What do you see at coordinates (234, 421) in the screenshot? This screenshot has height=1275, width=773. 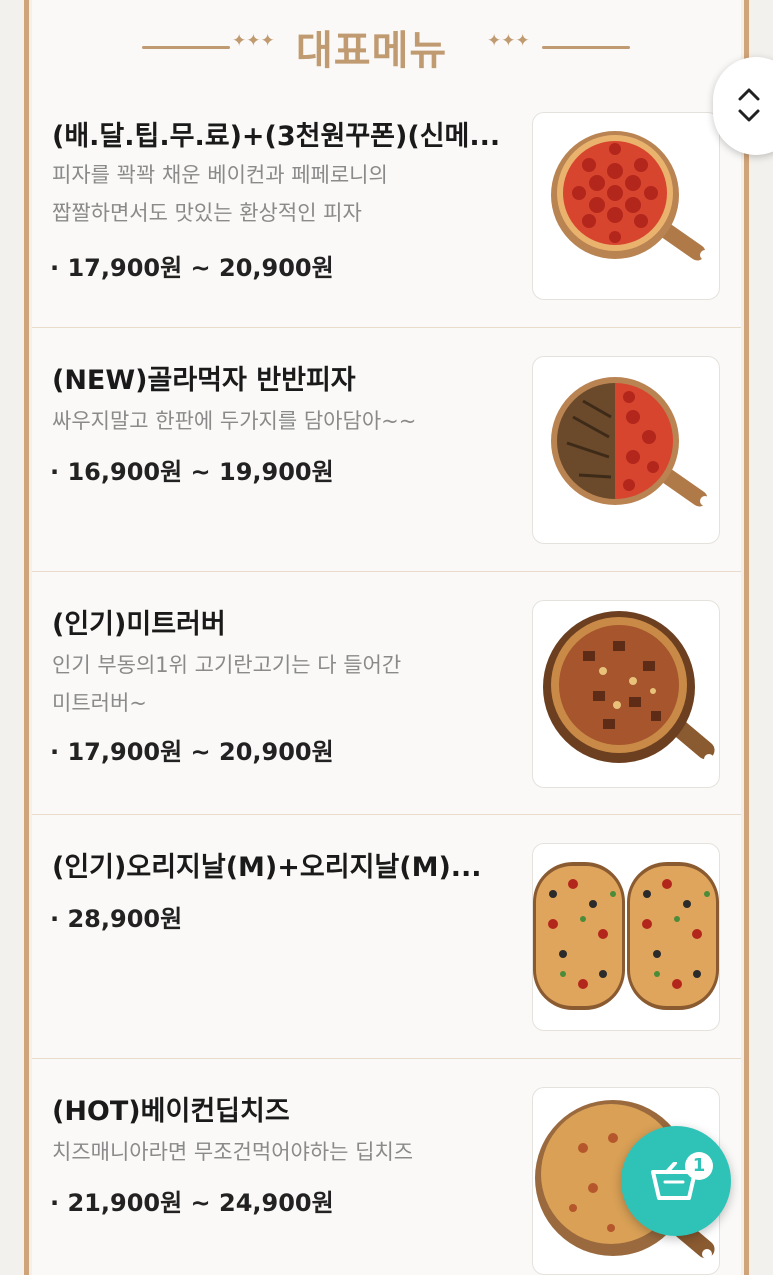 I see `description-line: 싸우지말고 한판에 두가지를 담아담아~~` at bounding box center [234, 421].